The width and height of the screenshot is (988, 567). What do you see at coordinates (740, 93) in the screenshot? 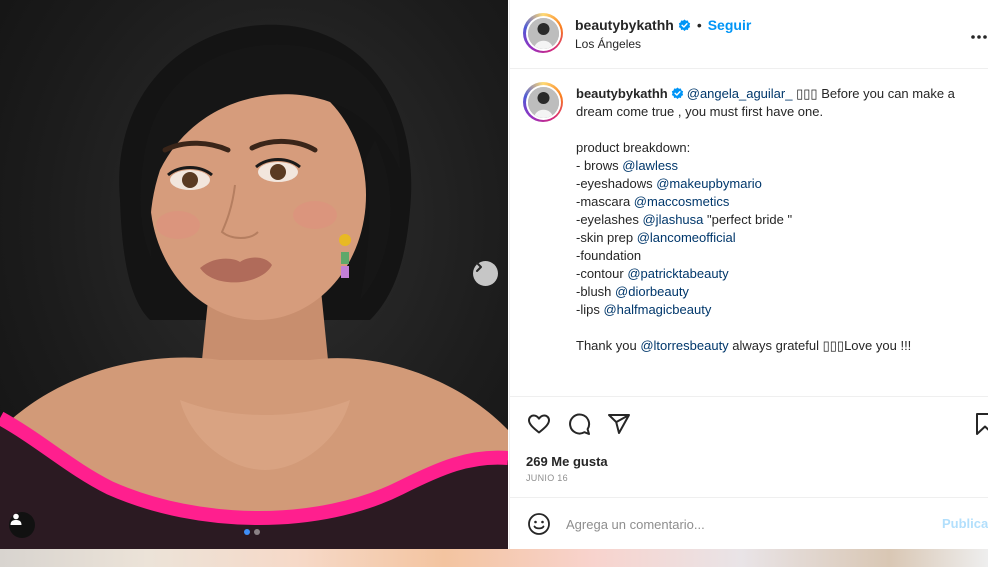
I see `mention-link: @angela_aguilar_` at bounding box center [740, 93].